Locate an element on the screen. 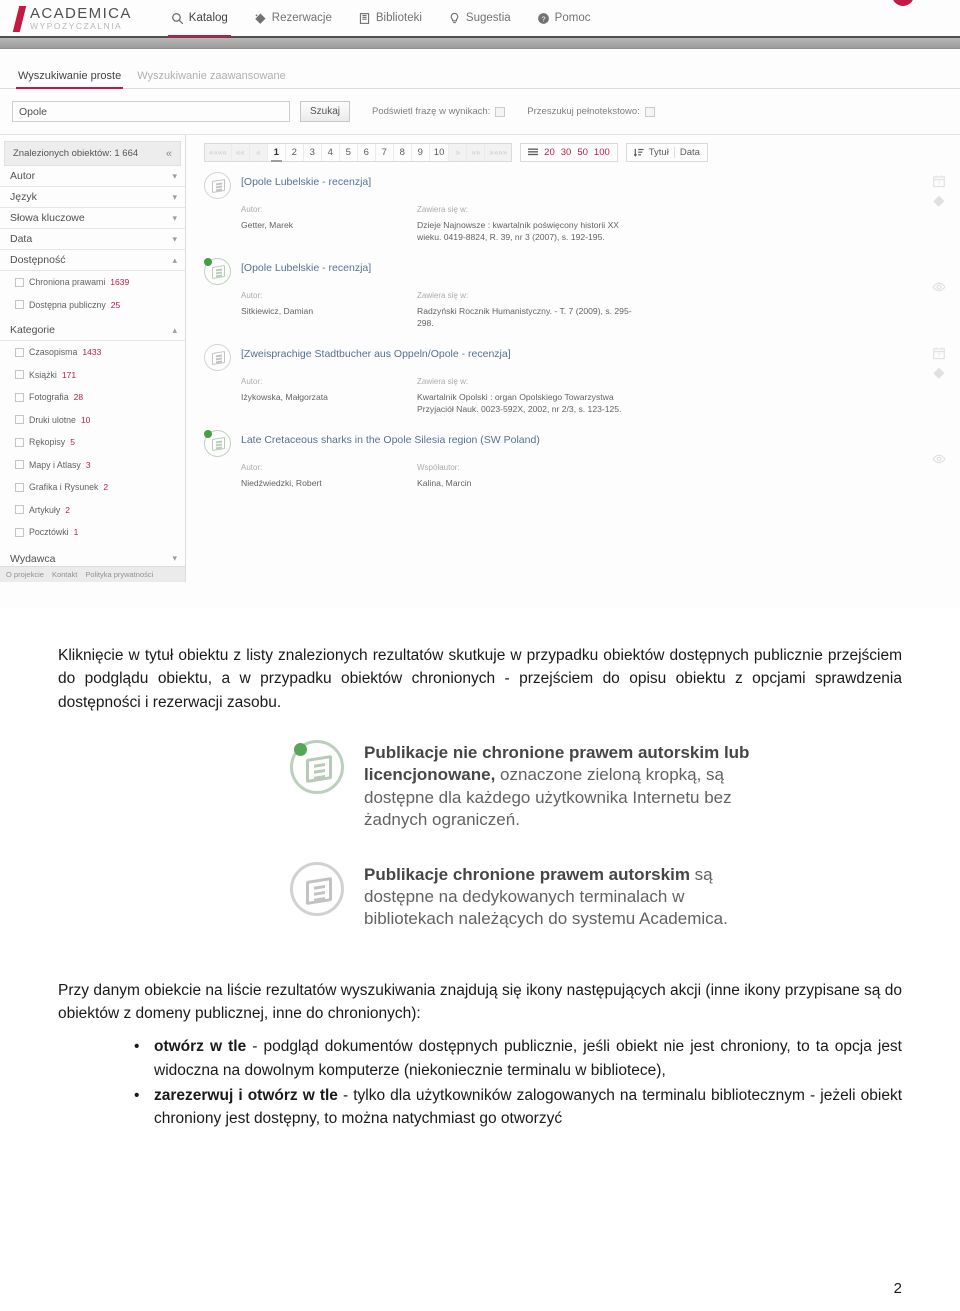 This screenshot has height=1311, width=960. page-button-5: 5 is located at coordinates (349, 152).